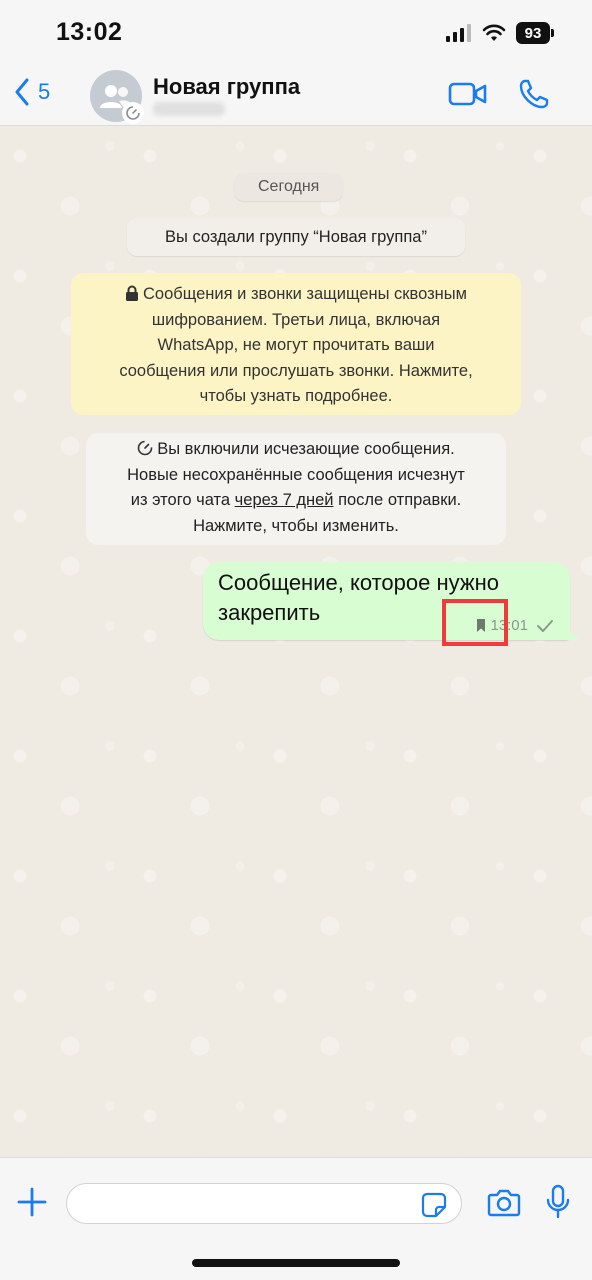  I want to click on disappearing-text-4: Нажмите, чтобы изменить., so click(296, 525).